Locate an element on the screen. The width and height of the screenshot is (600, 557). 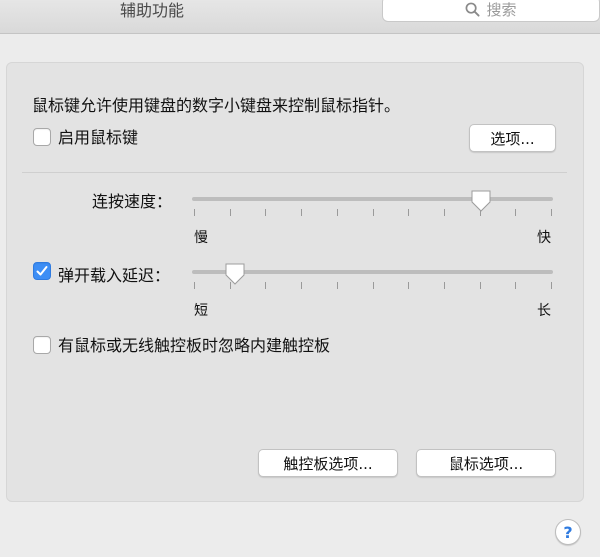
repeat-speed-label: 连按速度： is located at coordinates (132, 201).